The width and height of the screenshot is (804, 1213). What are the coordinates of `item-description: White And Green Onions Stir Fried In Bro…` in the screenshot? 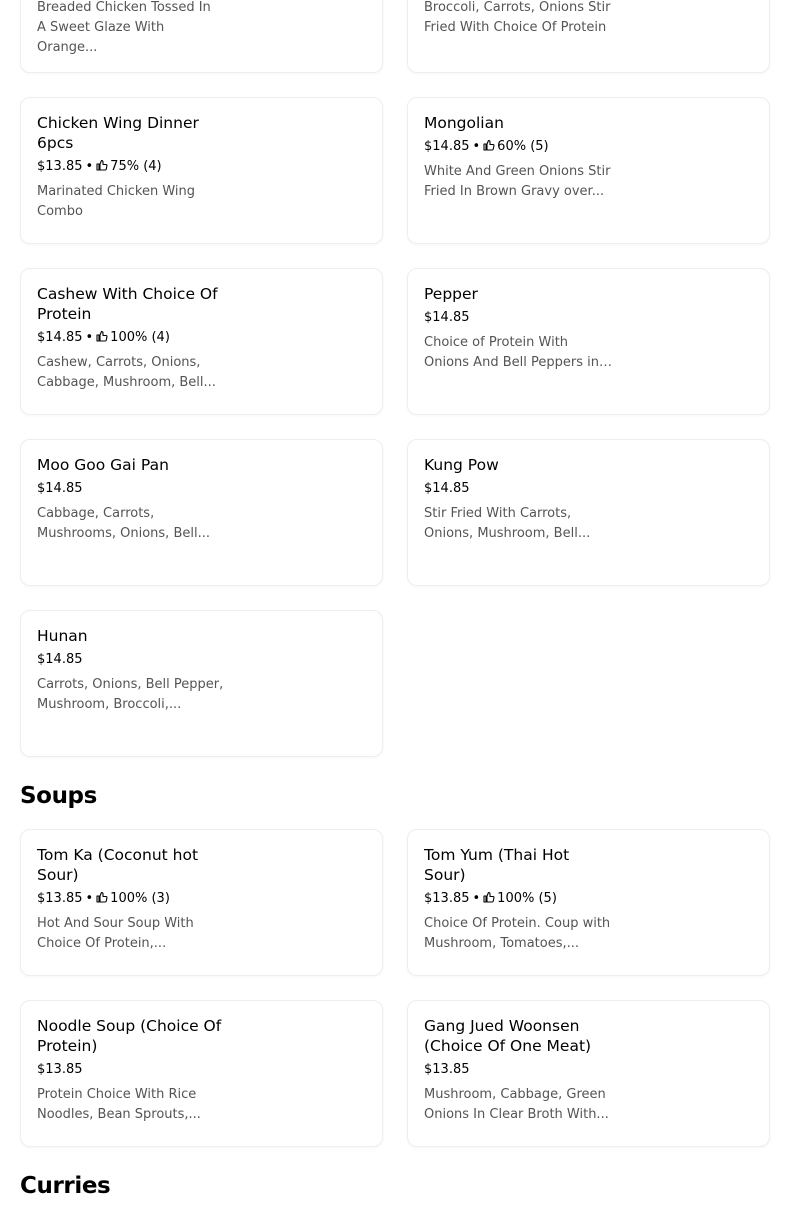 It's located at (517, 181).